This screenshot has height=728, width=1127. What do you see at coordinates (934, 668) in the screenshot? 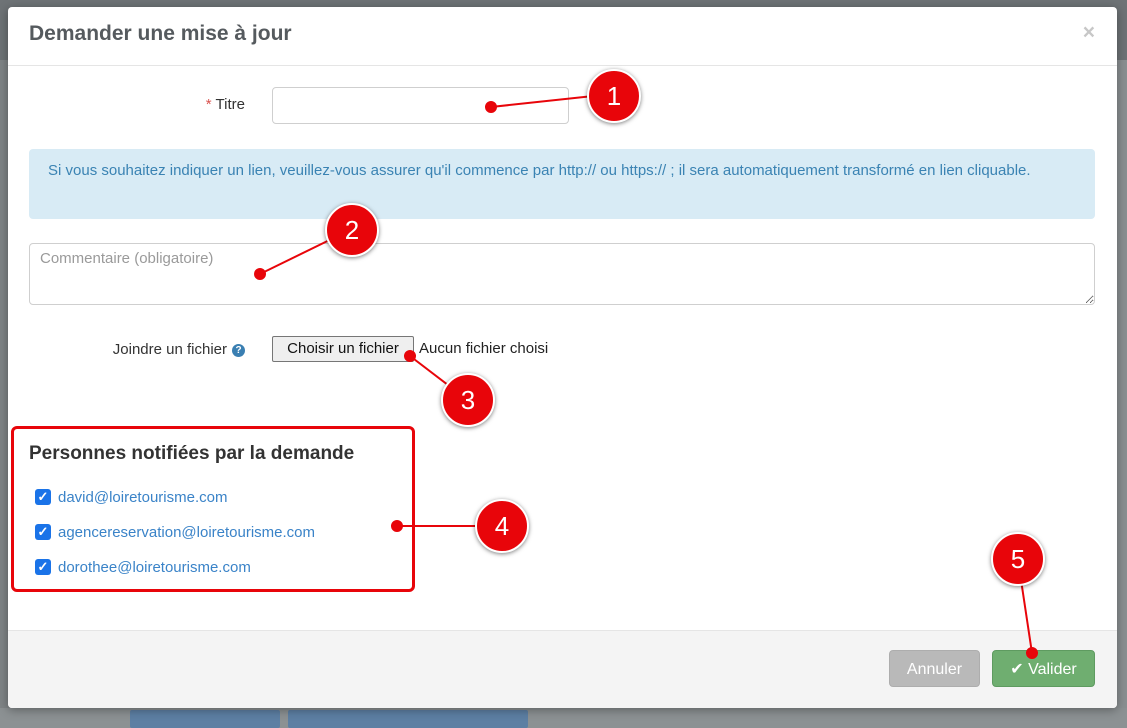
I see `cancel-button: Annuler` at bounding box center [934, 668].